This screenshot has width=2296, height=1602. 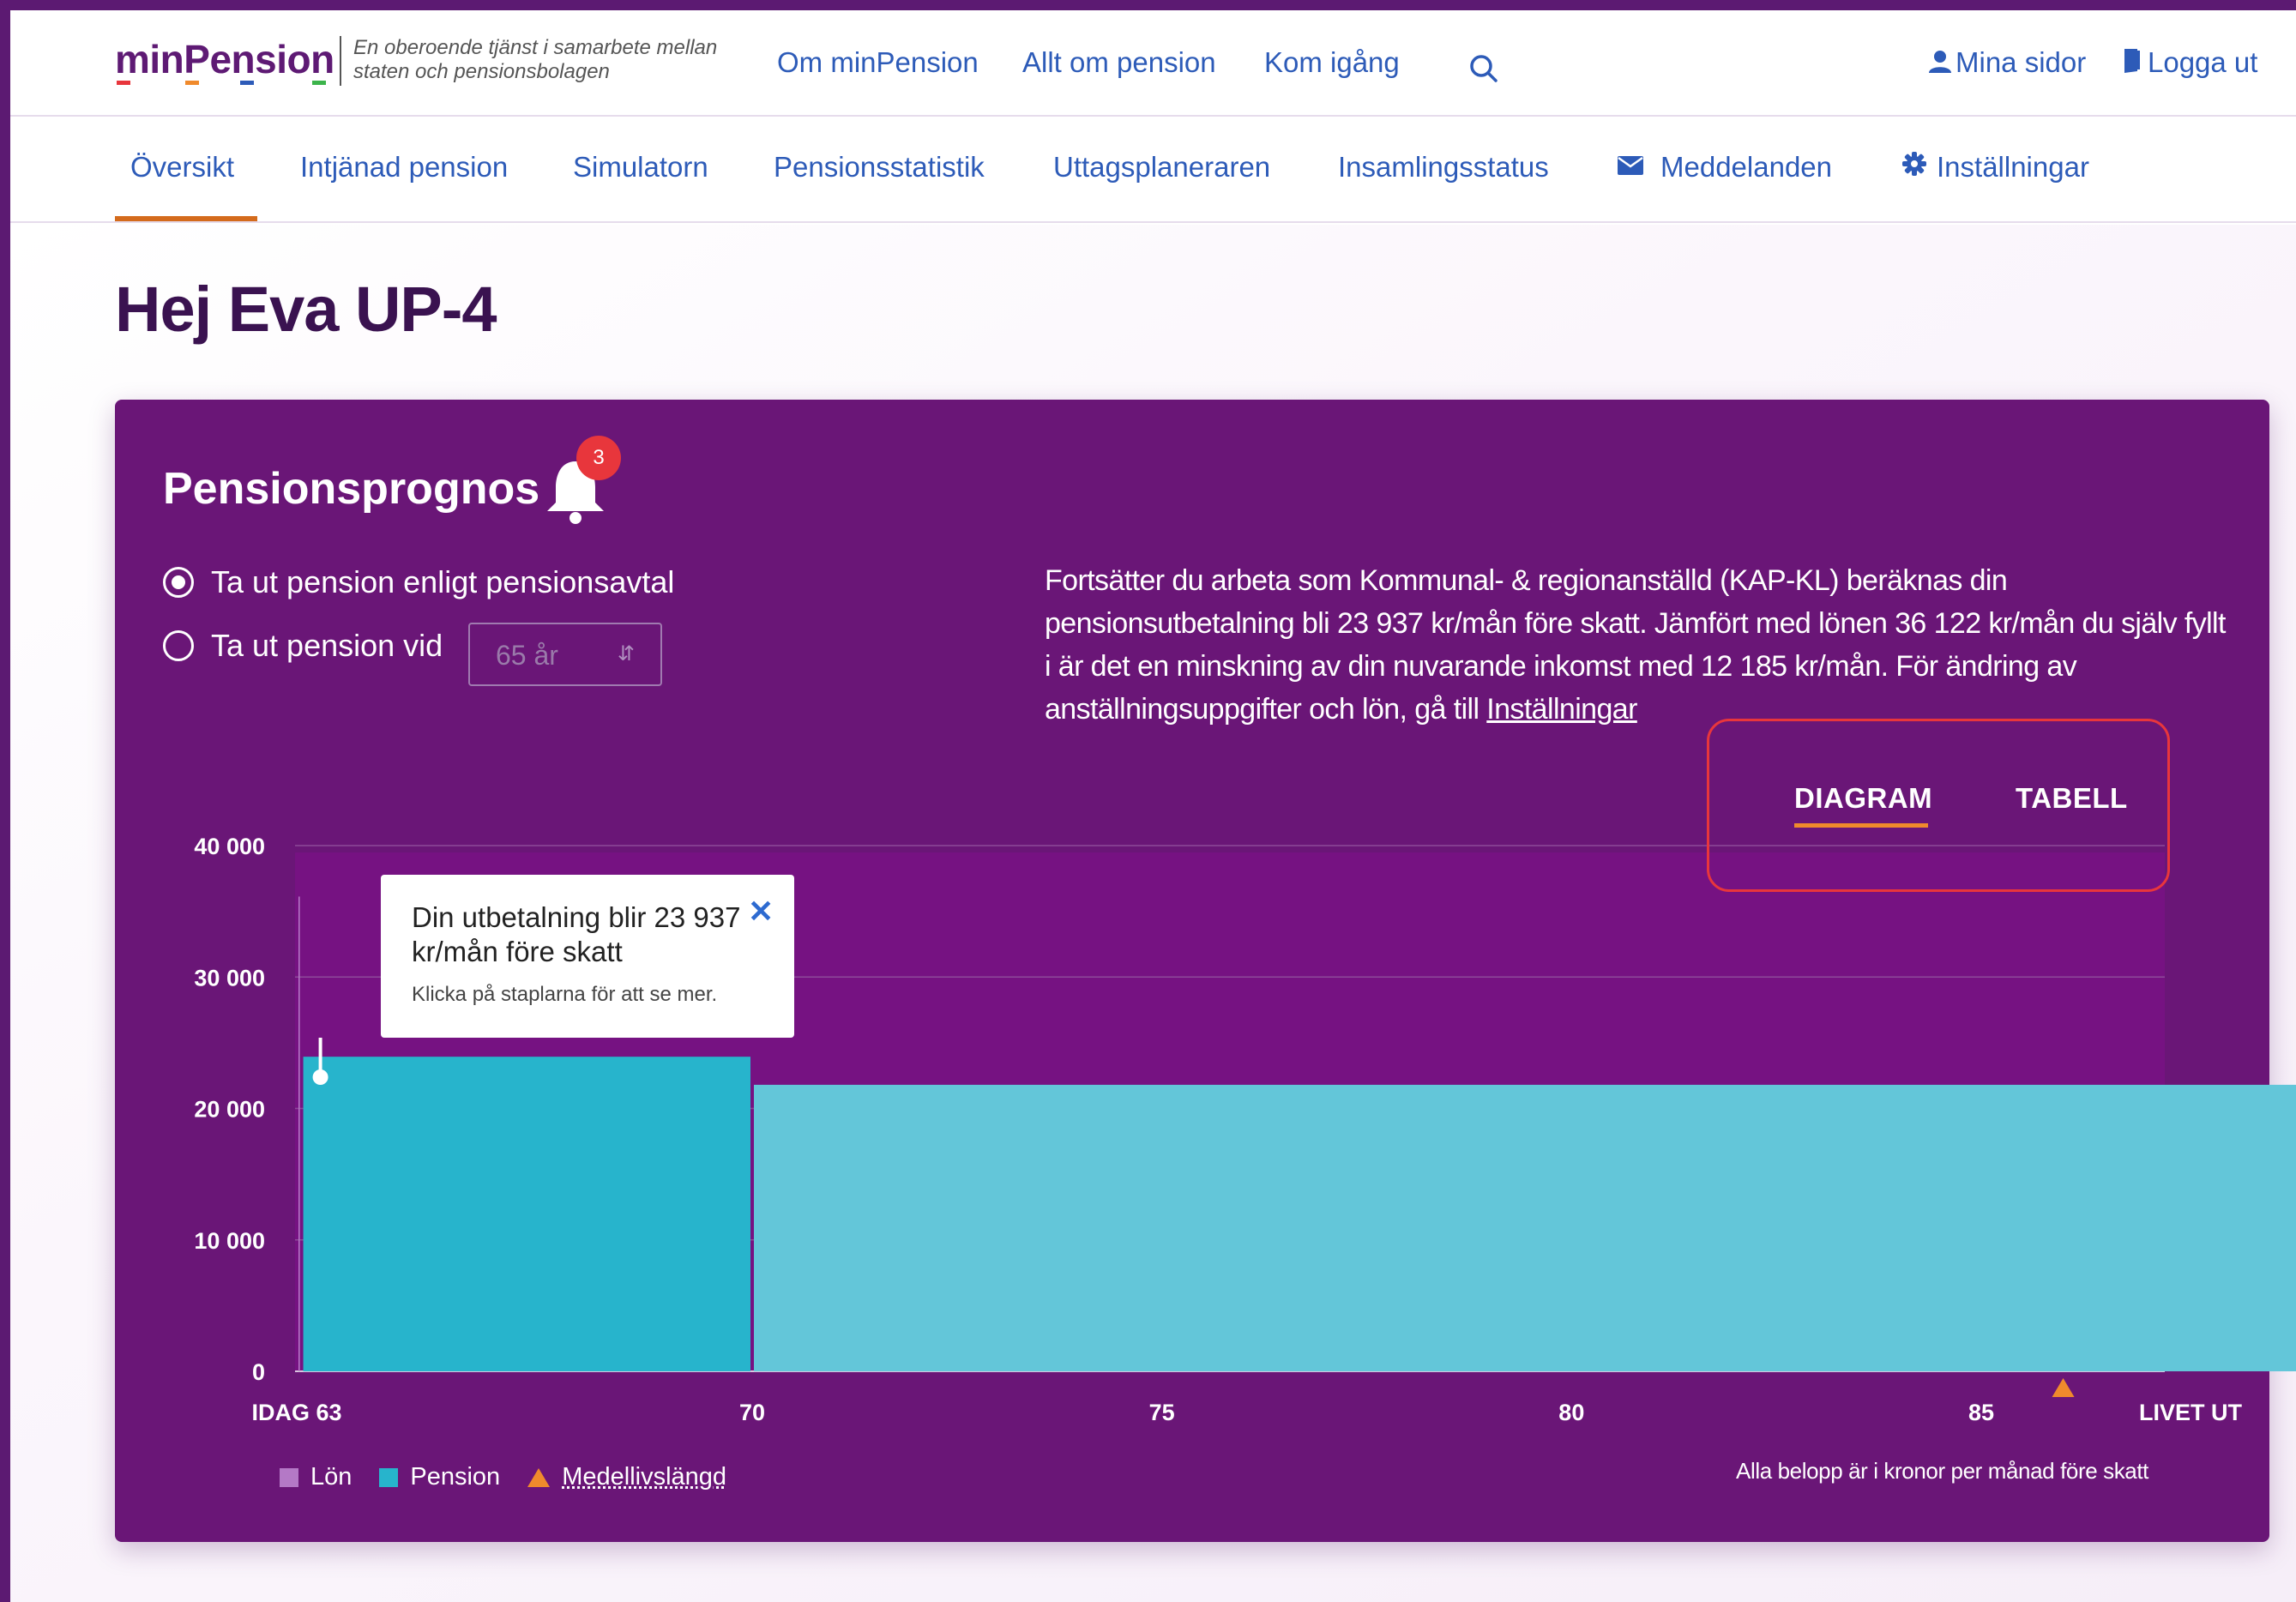 What do you see at coordinates (229, 1241) in the screenshot?
I see `y-tick-label: 10 000` at bounding box center [229, 1241].